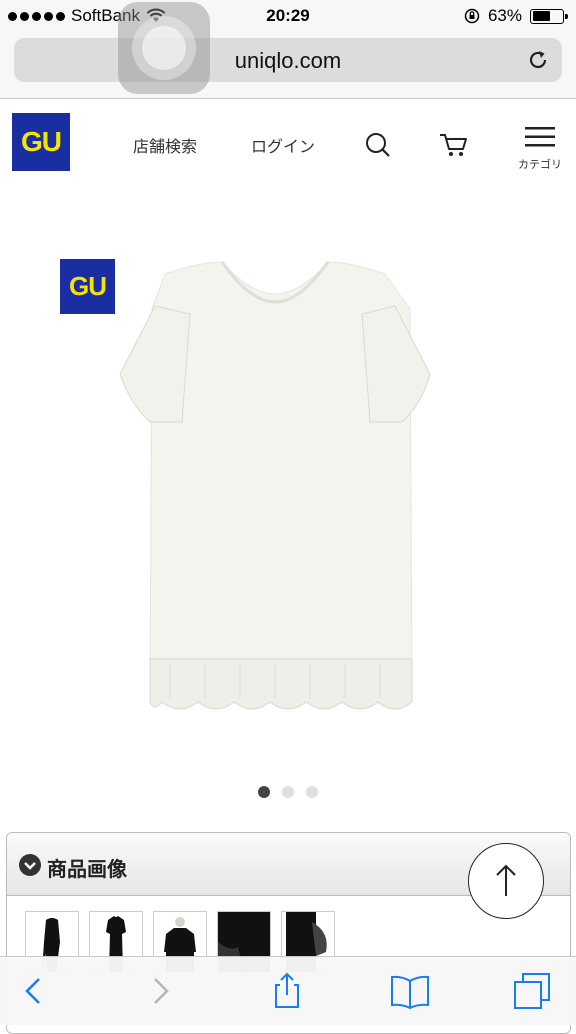 The image size is (576, 1034). Describe the element at coordinates (30, 865) in the screenshot. I see `chevron-down-icon` at that location.